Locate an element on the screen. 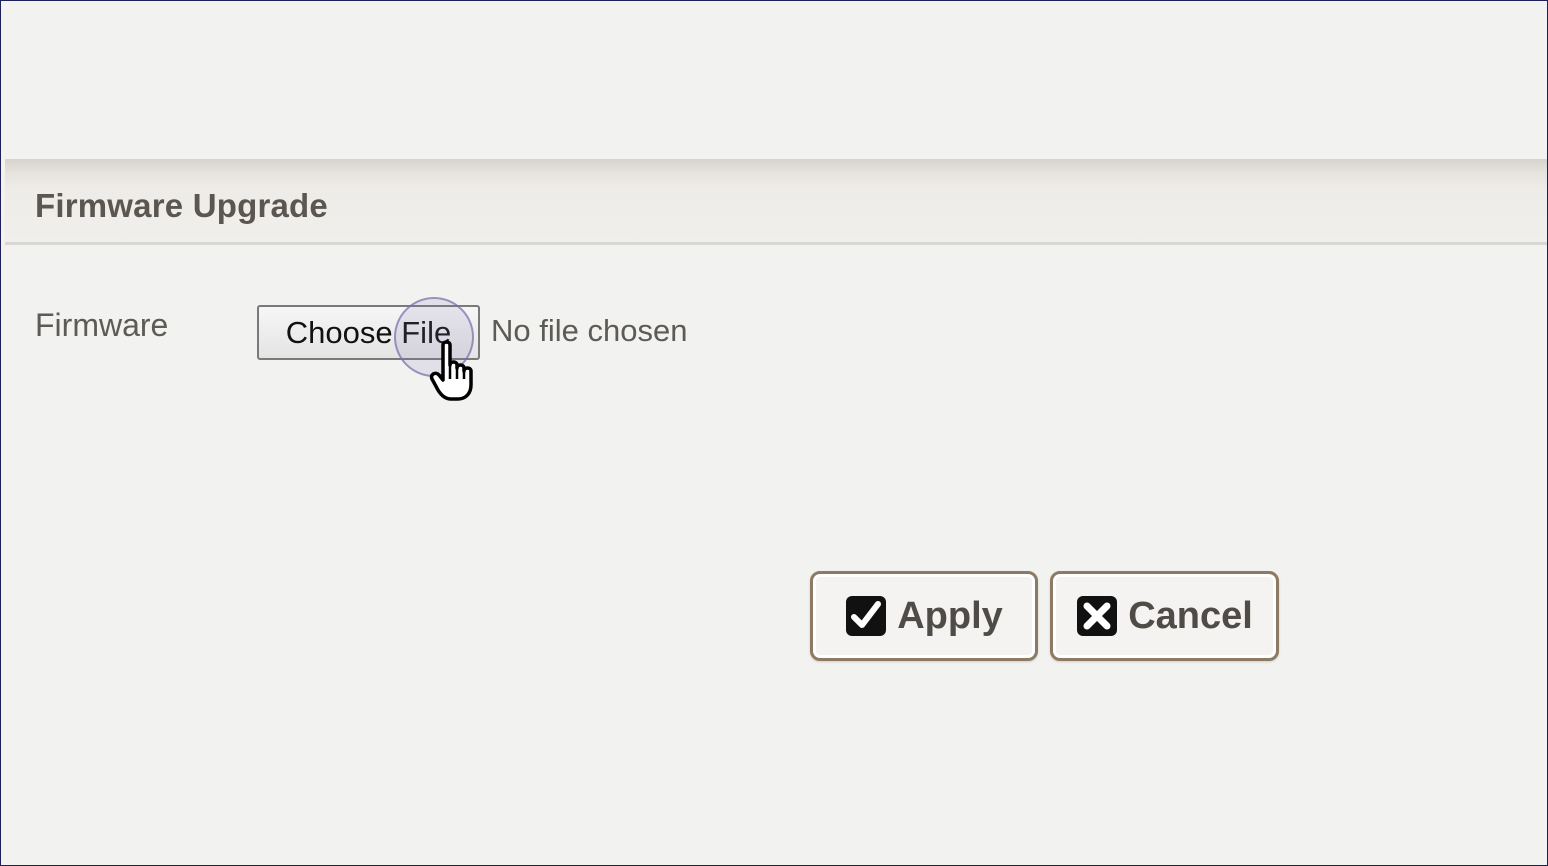 The width and height of the screenshot is (1548, 866). file-status-text: No file chosen is located at coordinates (589, 330).